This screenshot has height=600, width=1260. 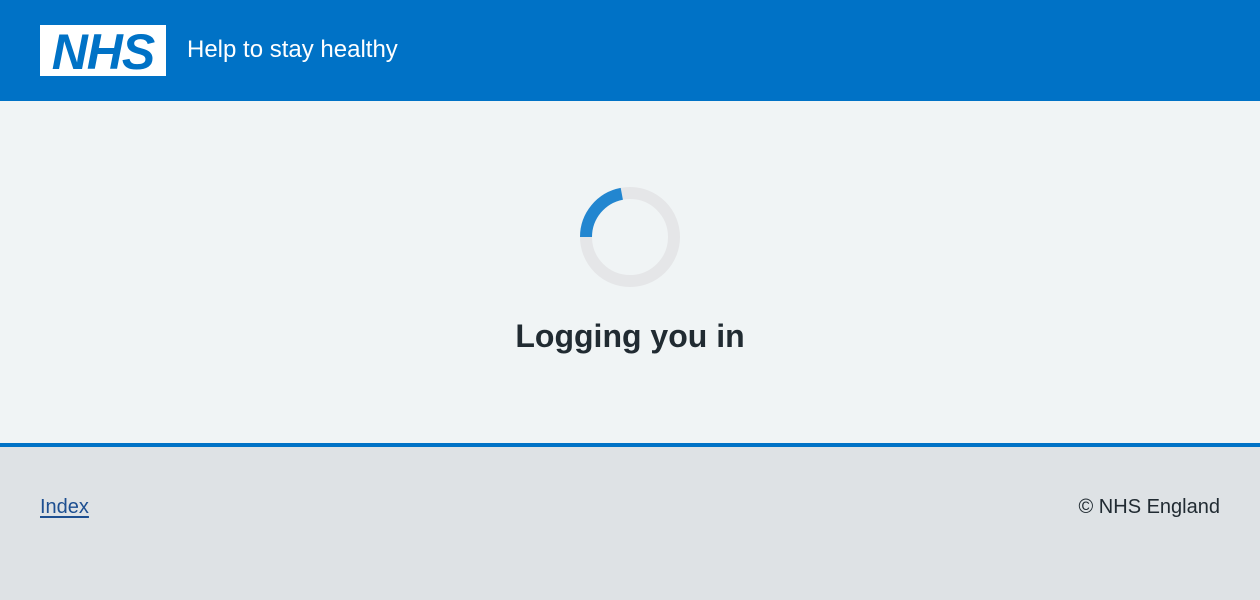 I want to click on copyright-text: © NHS England, so click(x=1149, y=507).